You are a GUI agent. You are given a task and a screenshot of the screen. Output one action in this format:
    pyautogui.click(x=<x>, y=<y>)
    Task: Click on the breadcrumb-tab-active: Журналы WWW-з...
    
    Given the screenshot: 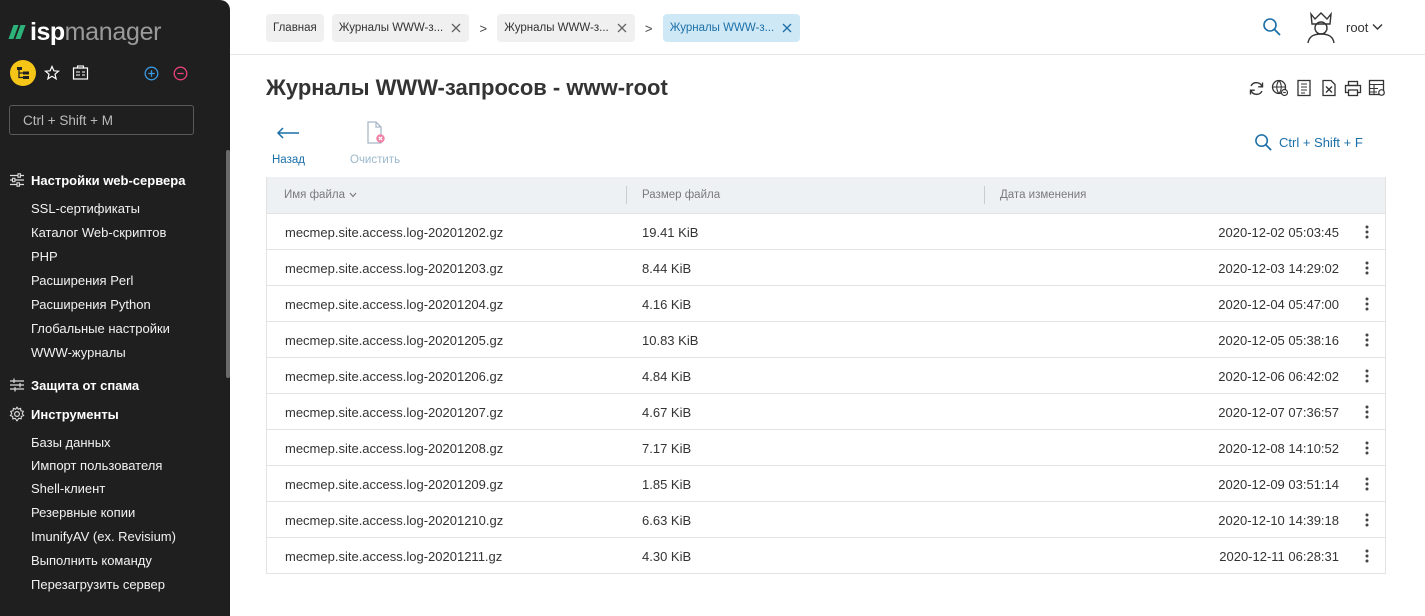 What is the action you would take?
    pyautogui.click(x=731, y=28)
    